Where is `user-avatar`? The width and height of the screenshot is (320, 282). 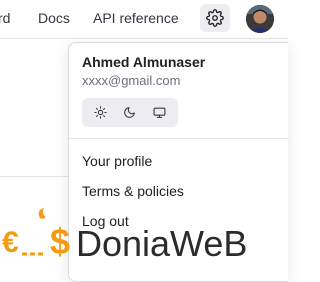
user-avatar is located at coordinates (260, 19).